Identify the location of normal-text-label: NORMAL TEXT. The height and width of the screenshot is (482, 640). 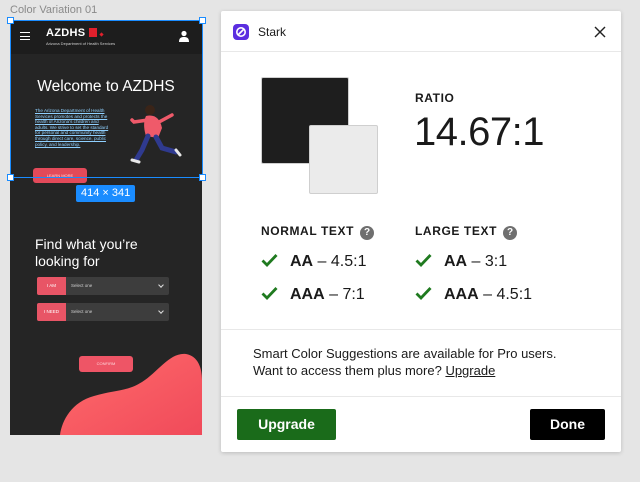
(308, 231).